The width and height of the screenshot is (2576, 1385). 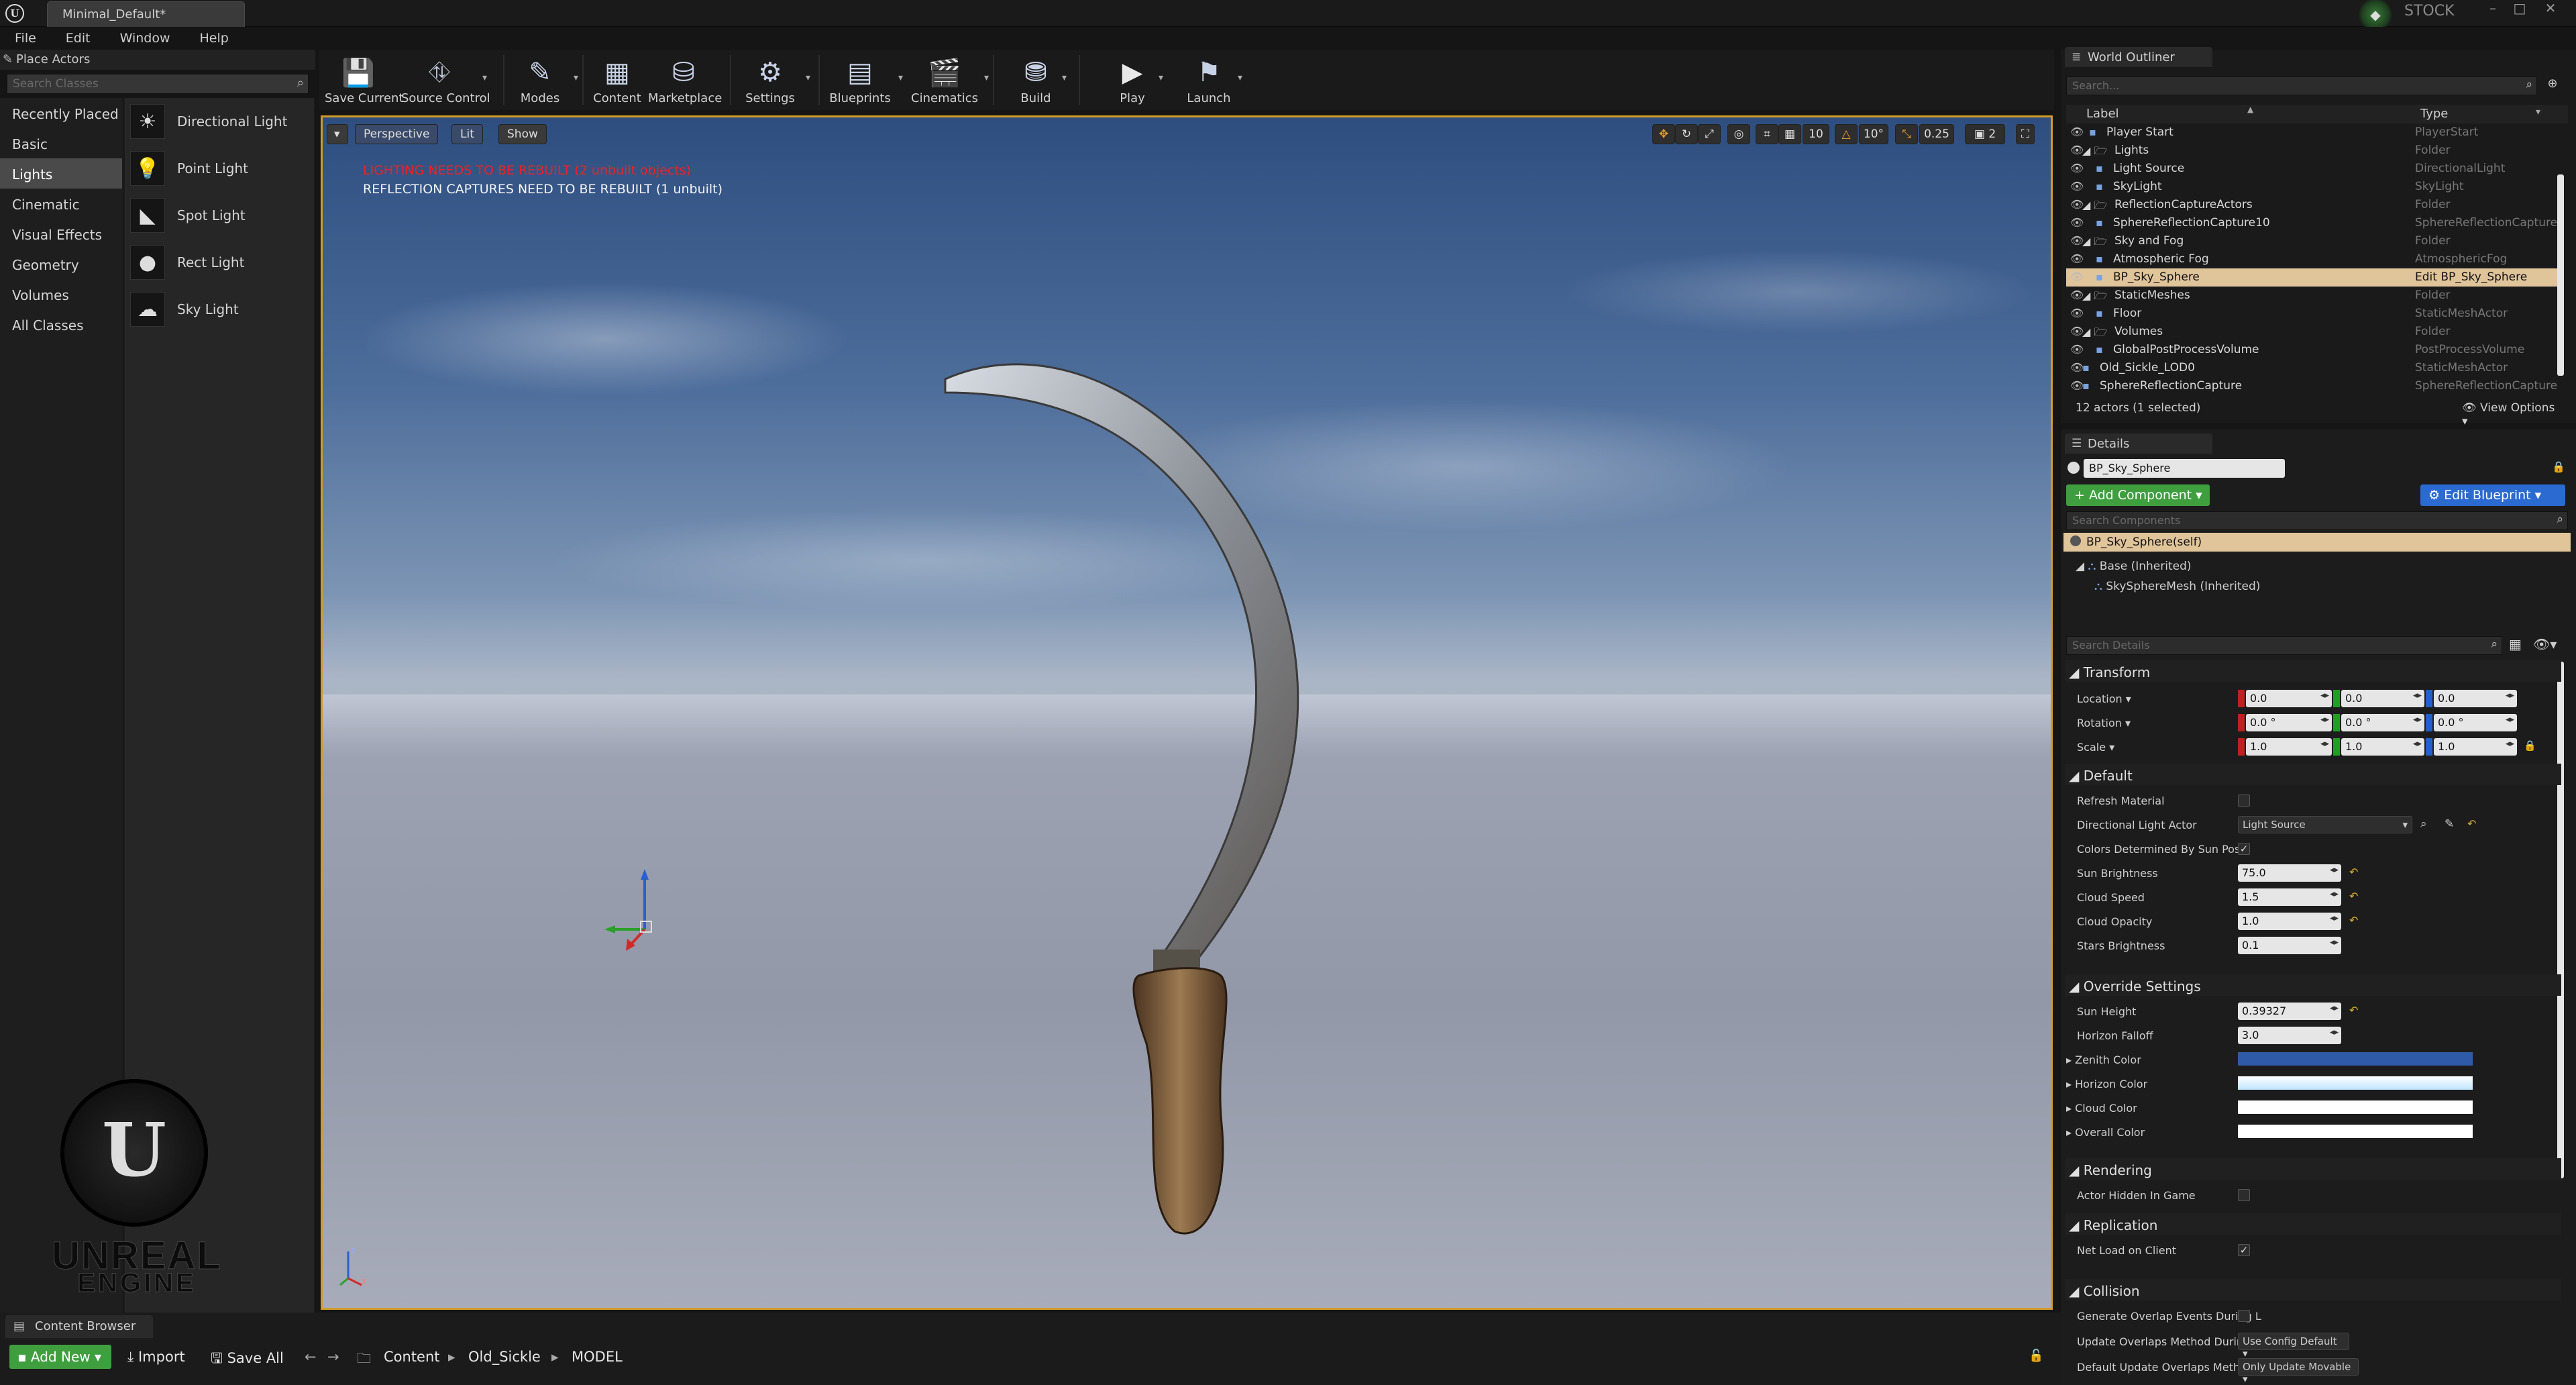 What do you see at coordinates (2289, 1035) in the screenshot?
I see `horizon-falloff-field: 3.0 ◂▸` at bounding box center [2289, 1035].